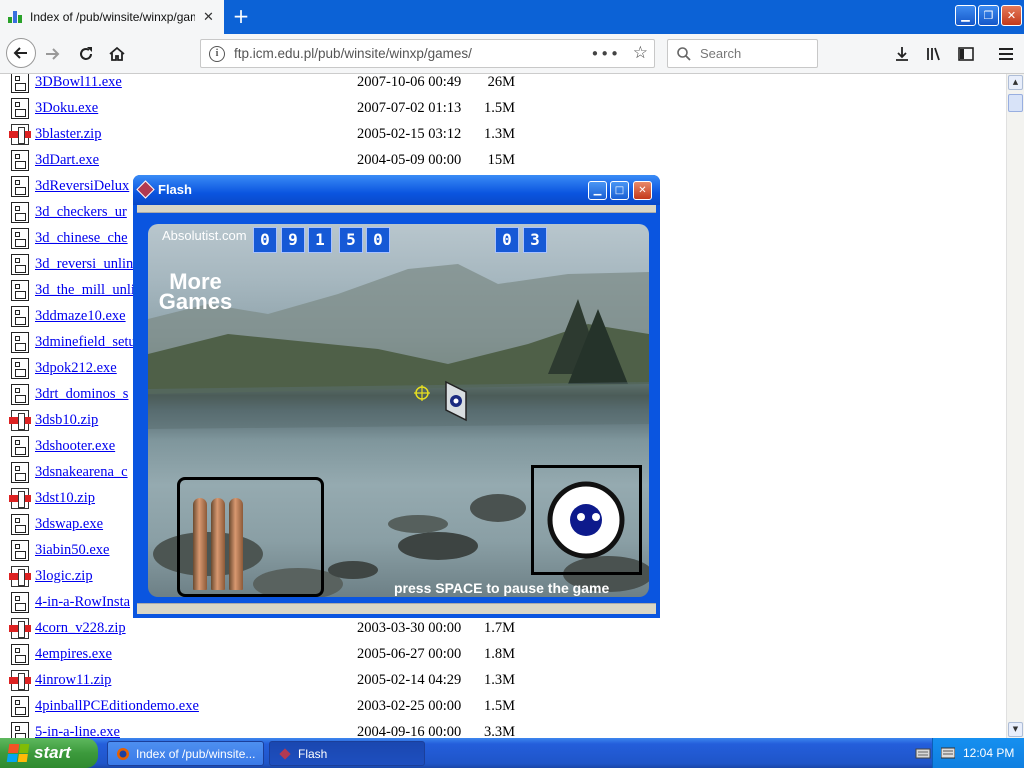 The width and height of the screenshot is (1024, 768). I want to click on window-close-button: ✕, so click(1011, 15).